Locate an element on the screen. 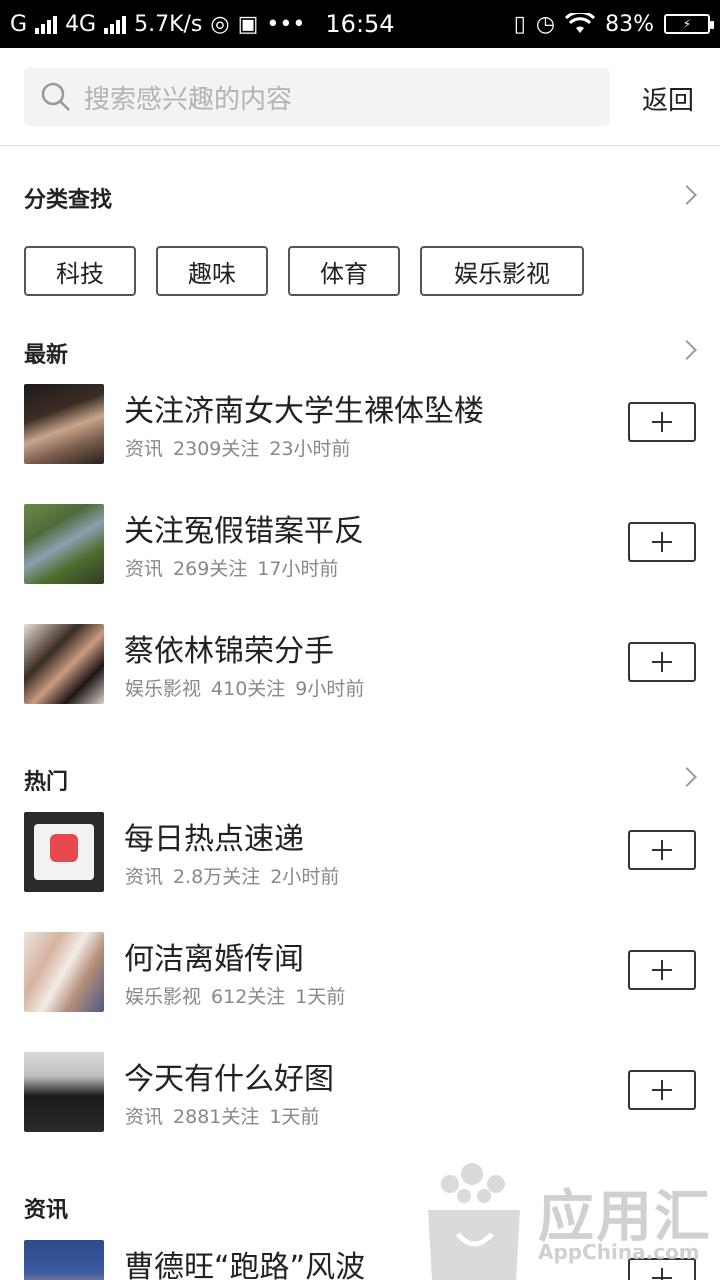 This screenshot has height=1280, width=720. search-icon is located at coordinates (55, 96).